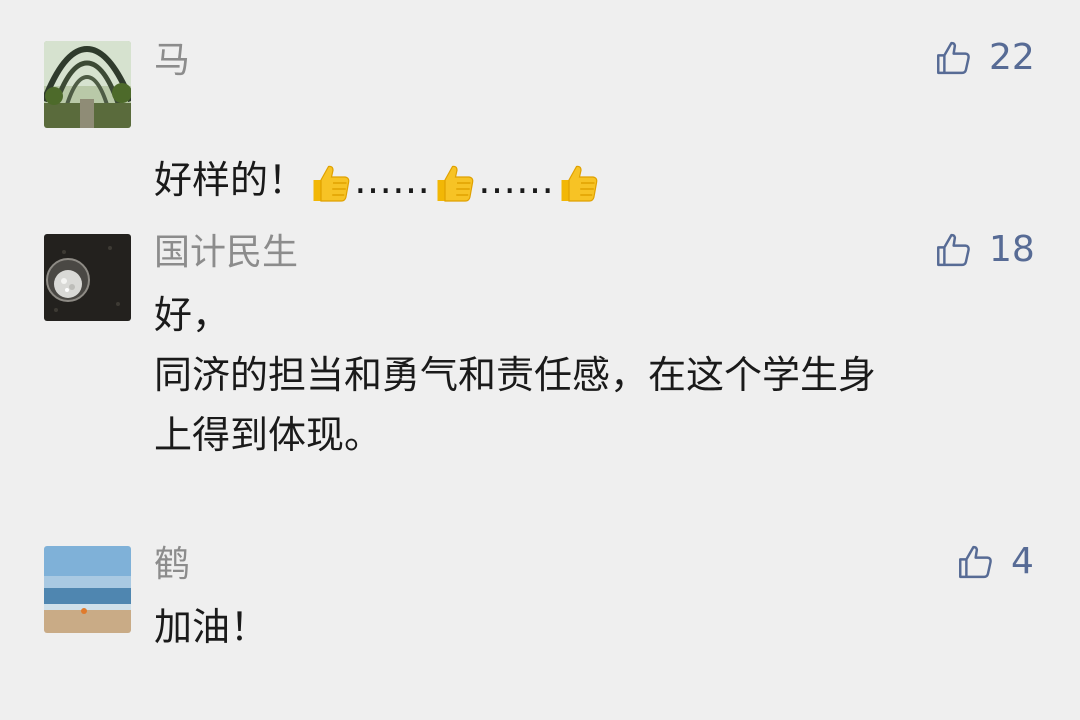 The height and width of the screenshot is (720, 1080). What do you see at coordinates (994, 562) in the screenshot?
I see `like-button: 4` at bounding box center [994, 562].